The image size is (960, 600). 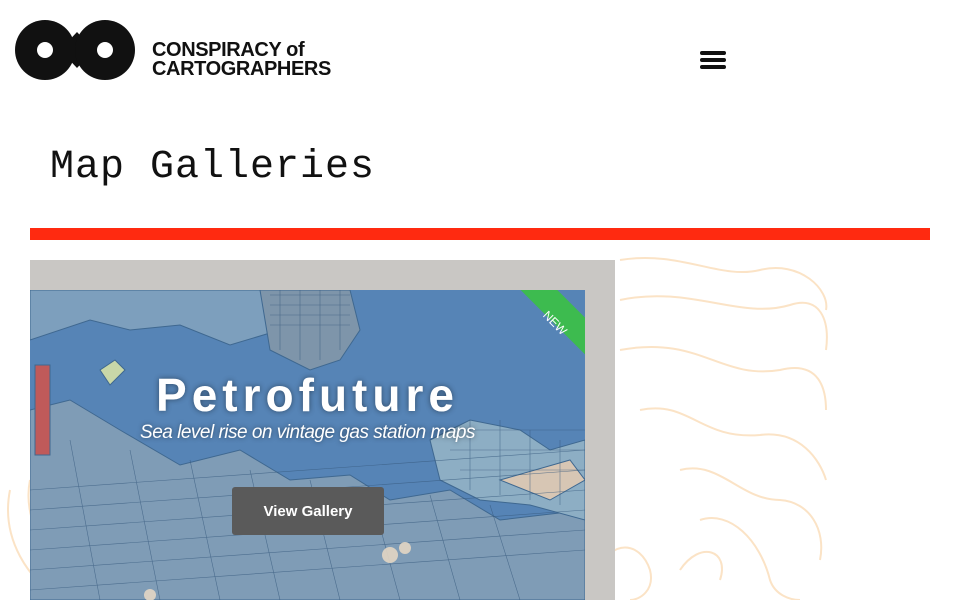 I want to click on logo-mark-icon, so click(x=75, y=50).